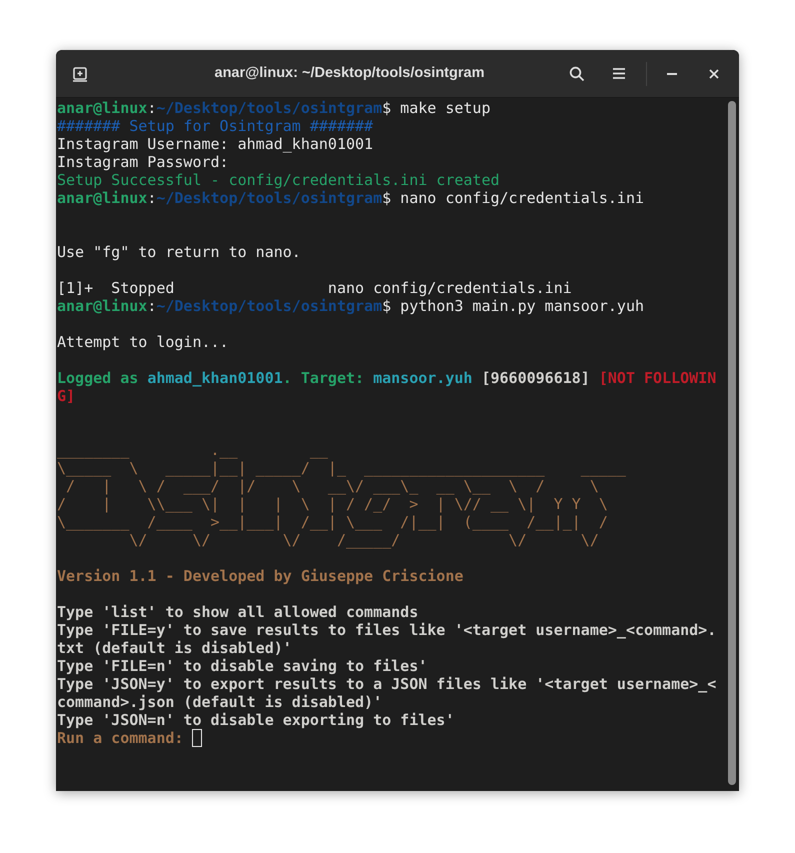 The width and height of the screenshot is (795, 853). What do you see at coordinates (436, 108) in the screenshot?
I see `terminal-text: $ make setup` at bounding box center [436, 108].